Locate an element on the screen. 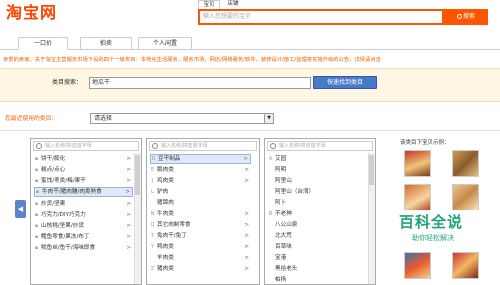 The image size is (500, 285). scroll-left-button: ◀ is located at coordinates (20, 209).